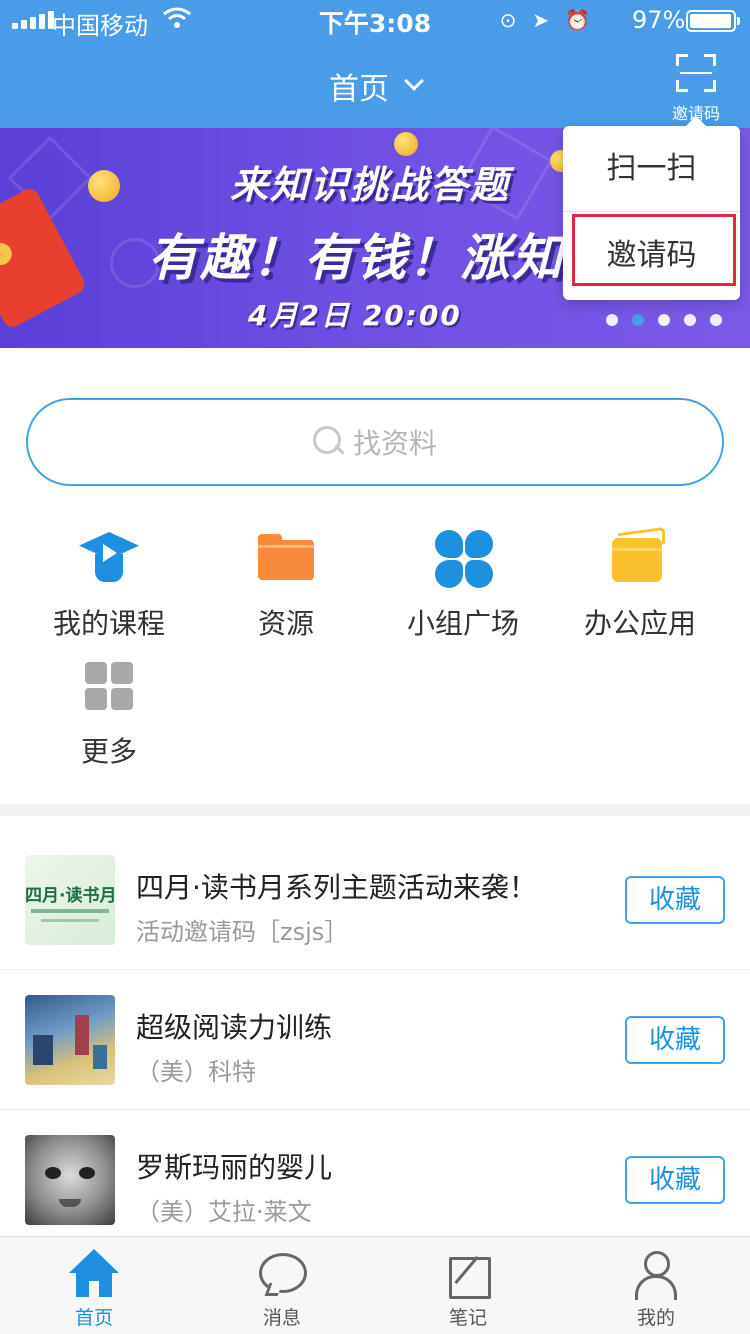 The height and width of the screenshot is (1334, 750). I want to click on status-icons: ⊙ ➤ ⏰, so click(545, 20).